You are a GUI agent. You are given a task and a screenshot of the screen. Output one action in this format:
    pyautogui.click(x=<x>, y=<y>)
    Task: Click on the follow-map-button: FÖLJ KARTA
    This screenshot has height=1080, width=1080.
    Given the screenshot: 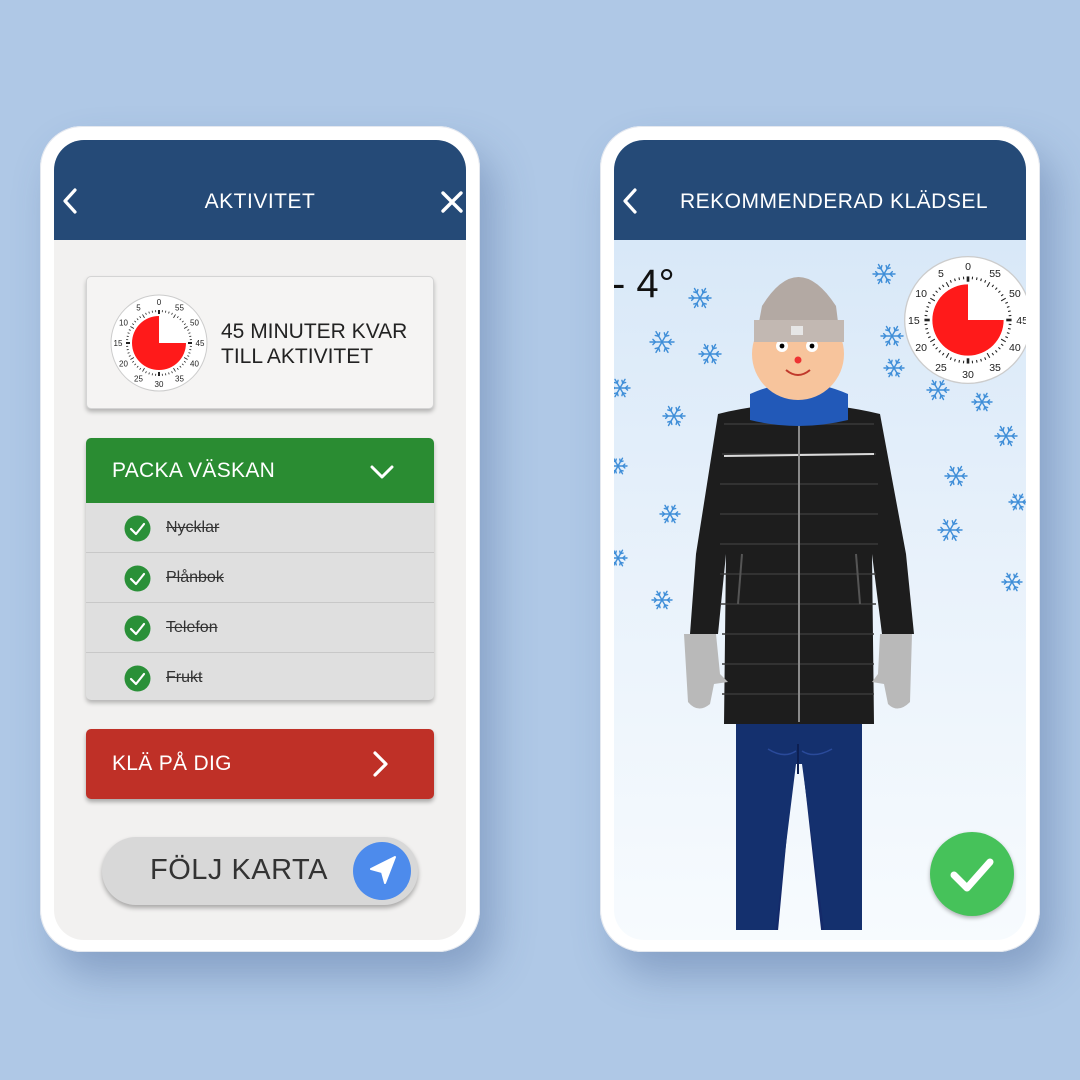 What is the action you would take?
    pyautogui.click(x=260, y=871)
    